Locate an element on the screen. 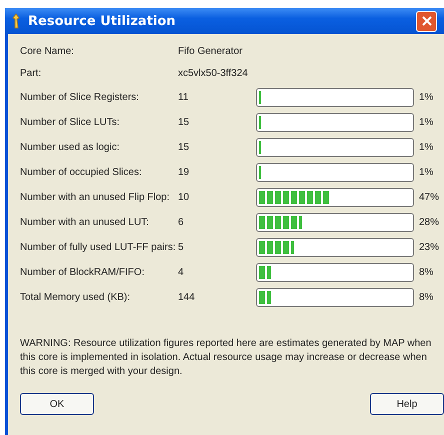 Image resolution: width=444 pixels, height=435 pixels. close-button is located at coordinates (426, 21).